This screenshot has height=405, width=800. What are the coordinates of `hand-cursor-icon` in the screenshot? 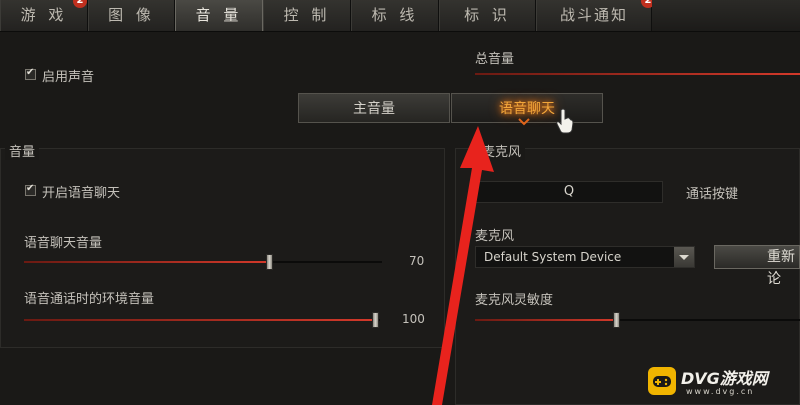 It's located at (565, 121).